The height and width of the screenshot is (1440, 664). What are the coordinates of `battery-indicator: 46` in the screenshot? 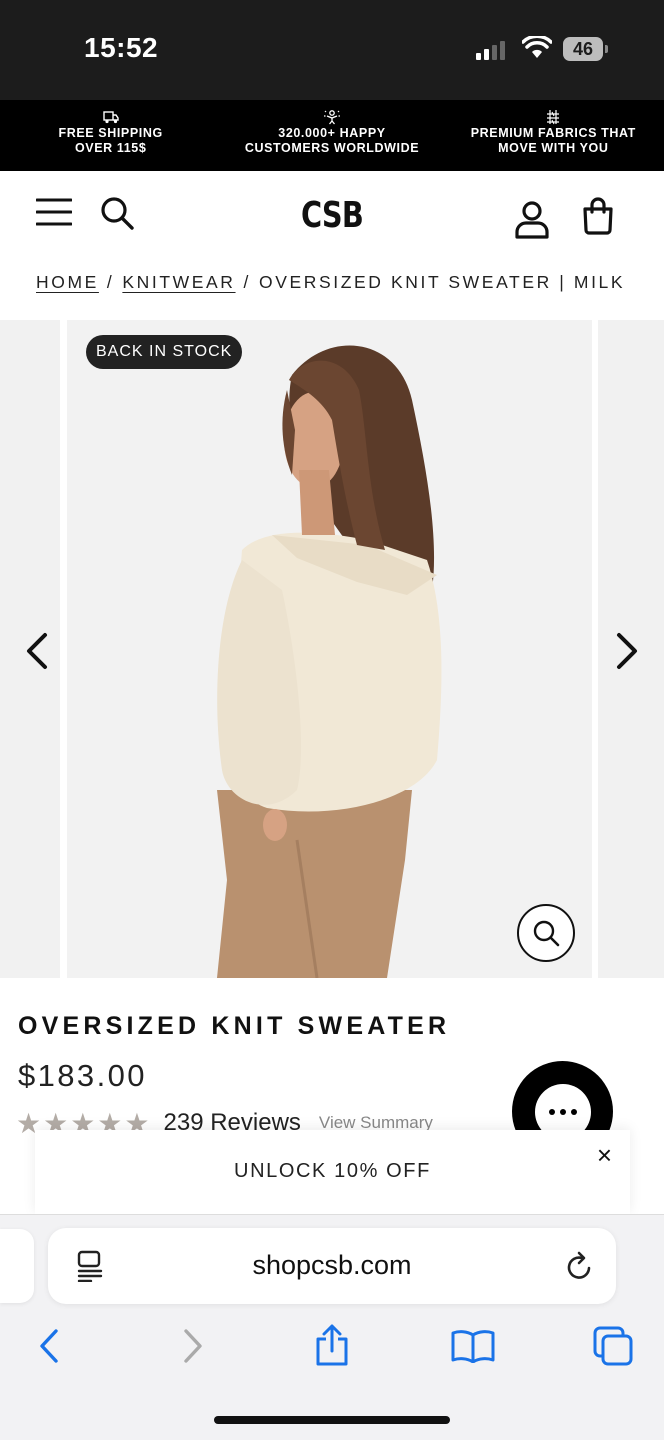 It's located at (585, 49).